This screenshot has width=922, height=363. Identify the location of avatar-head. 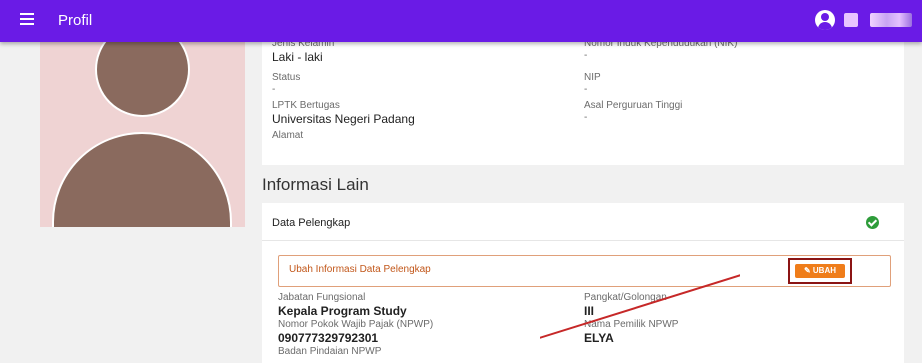
(142, 79).